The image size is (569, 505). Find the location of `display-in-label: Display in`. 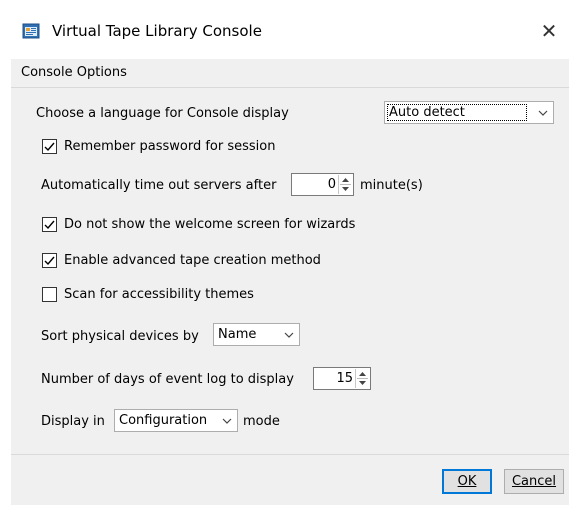

display-in-label: Display in is located at coordinates (73, 421).